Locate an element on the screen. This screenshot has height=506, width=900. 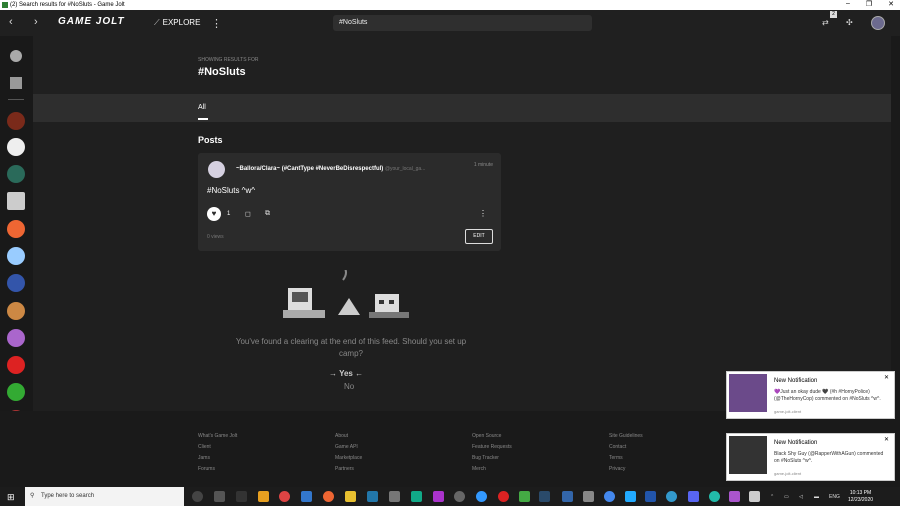
opera-icon is located at coordinates (503, 496).